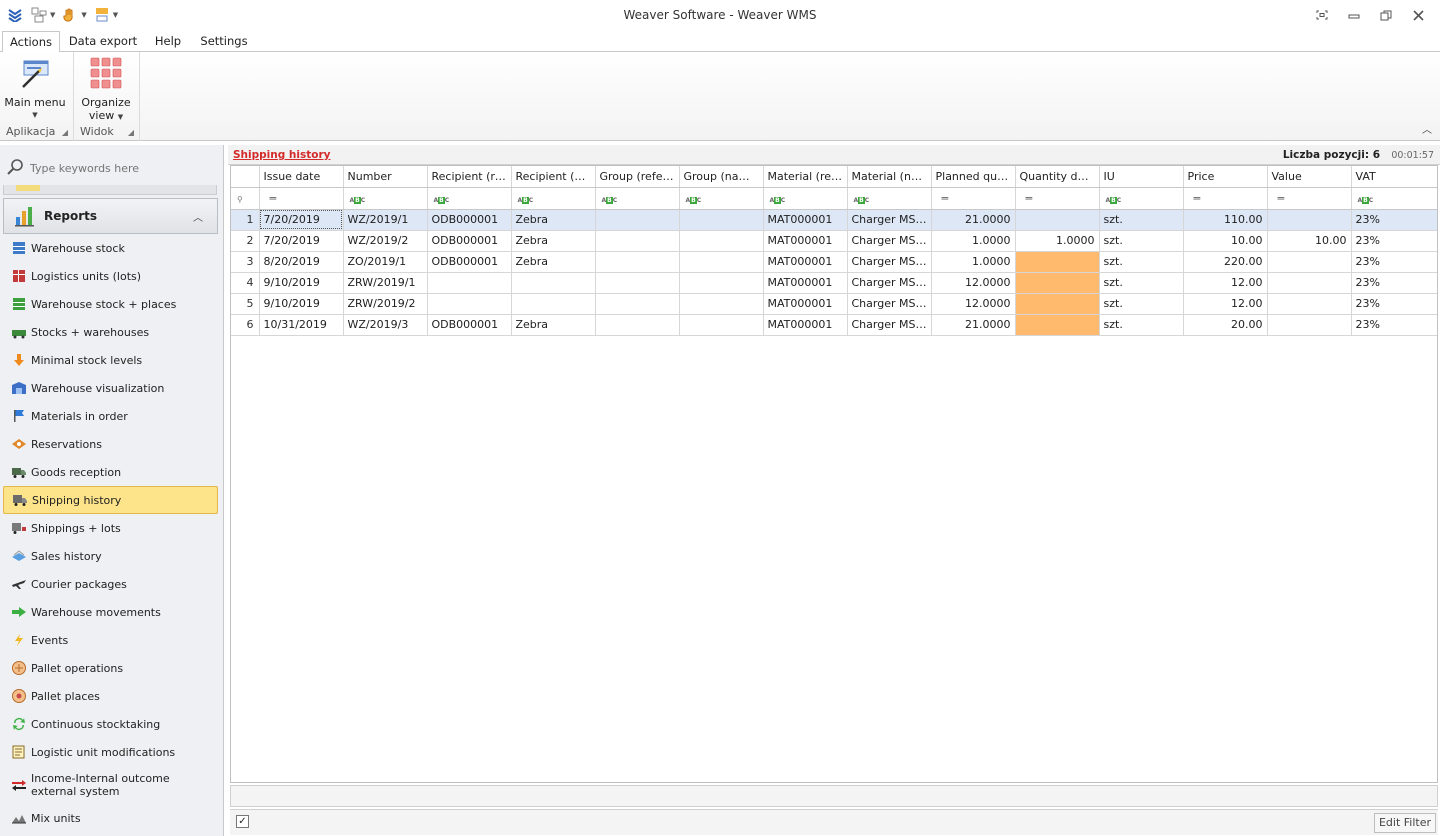 The image size is (1440, 836). What do you see at coordinates (1418, 15) in the screenshot?
I see `close-button` at bounding box center [1418, 15].